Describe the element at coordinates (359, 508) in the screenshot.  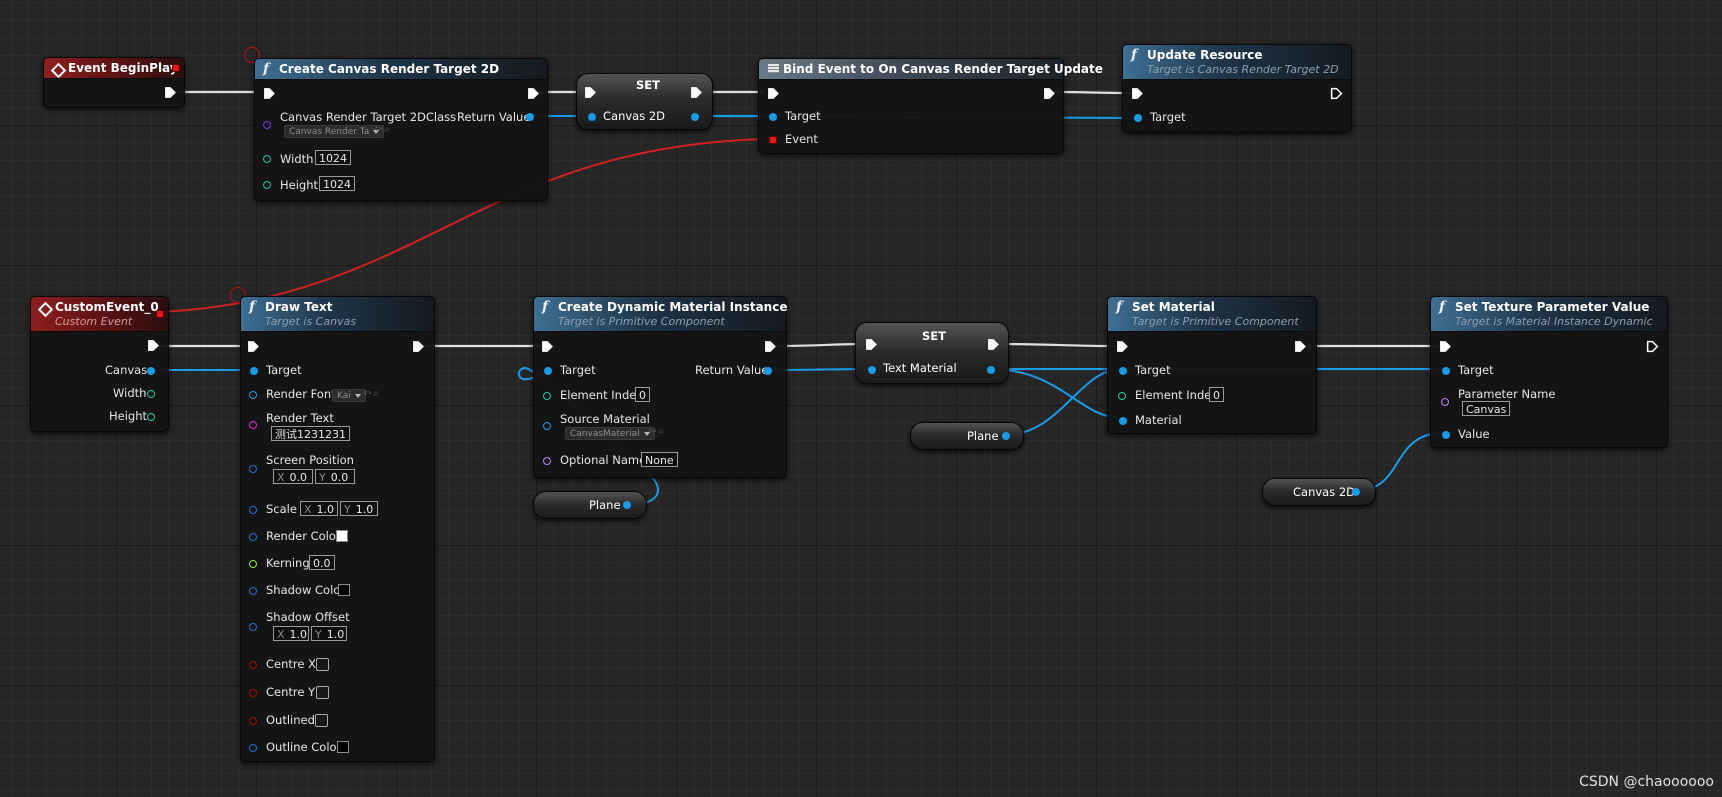
I see `scale-y-input: Y 1.0` at that location.